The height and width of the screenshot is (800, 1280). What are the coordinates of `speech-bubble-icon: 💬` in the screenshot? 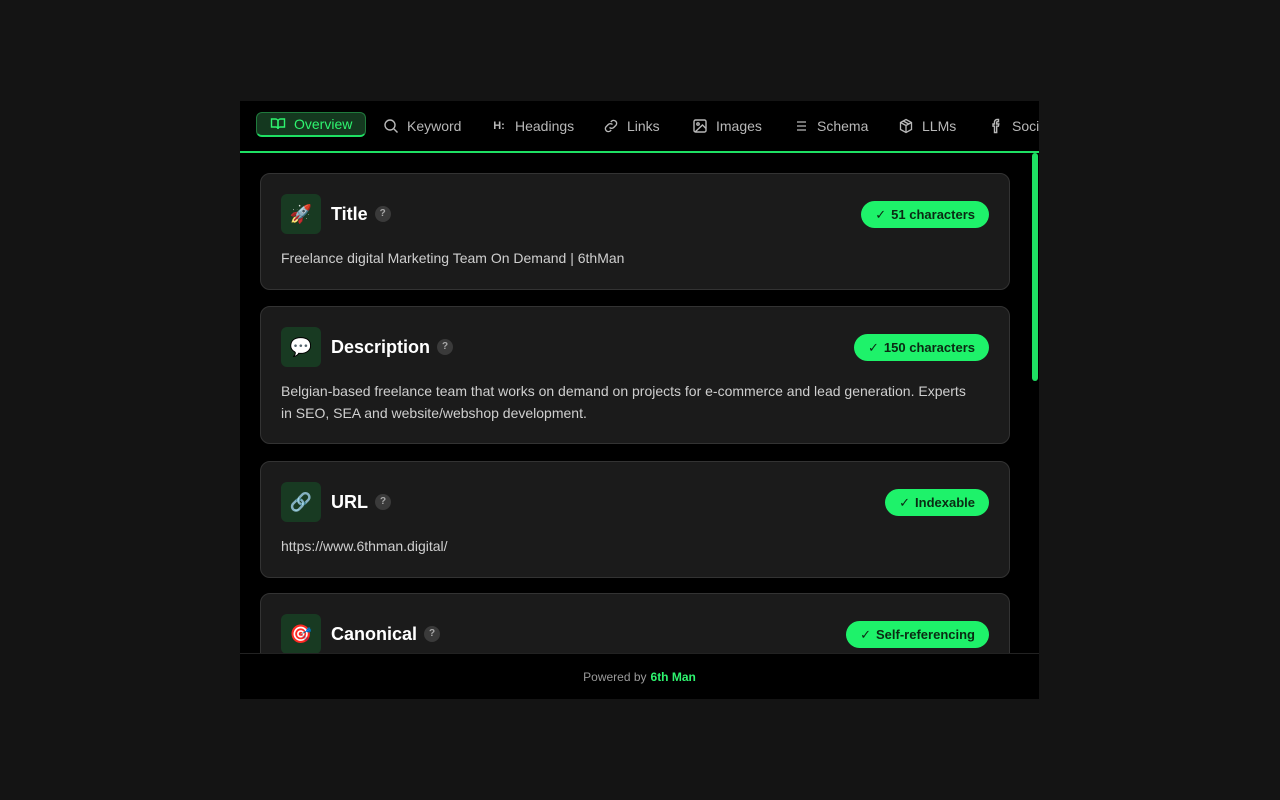 It's located at (301, 347).